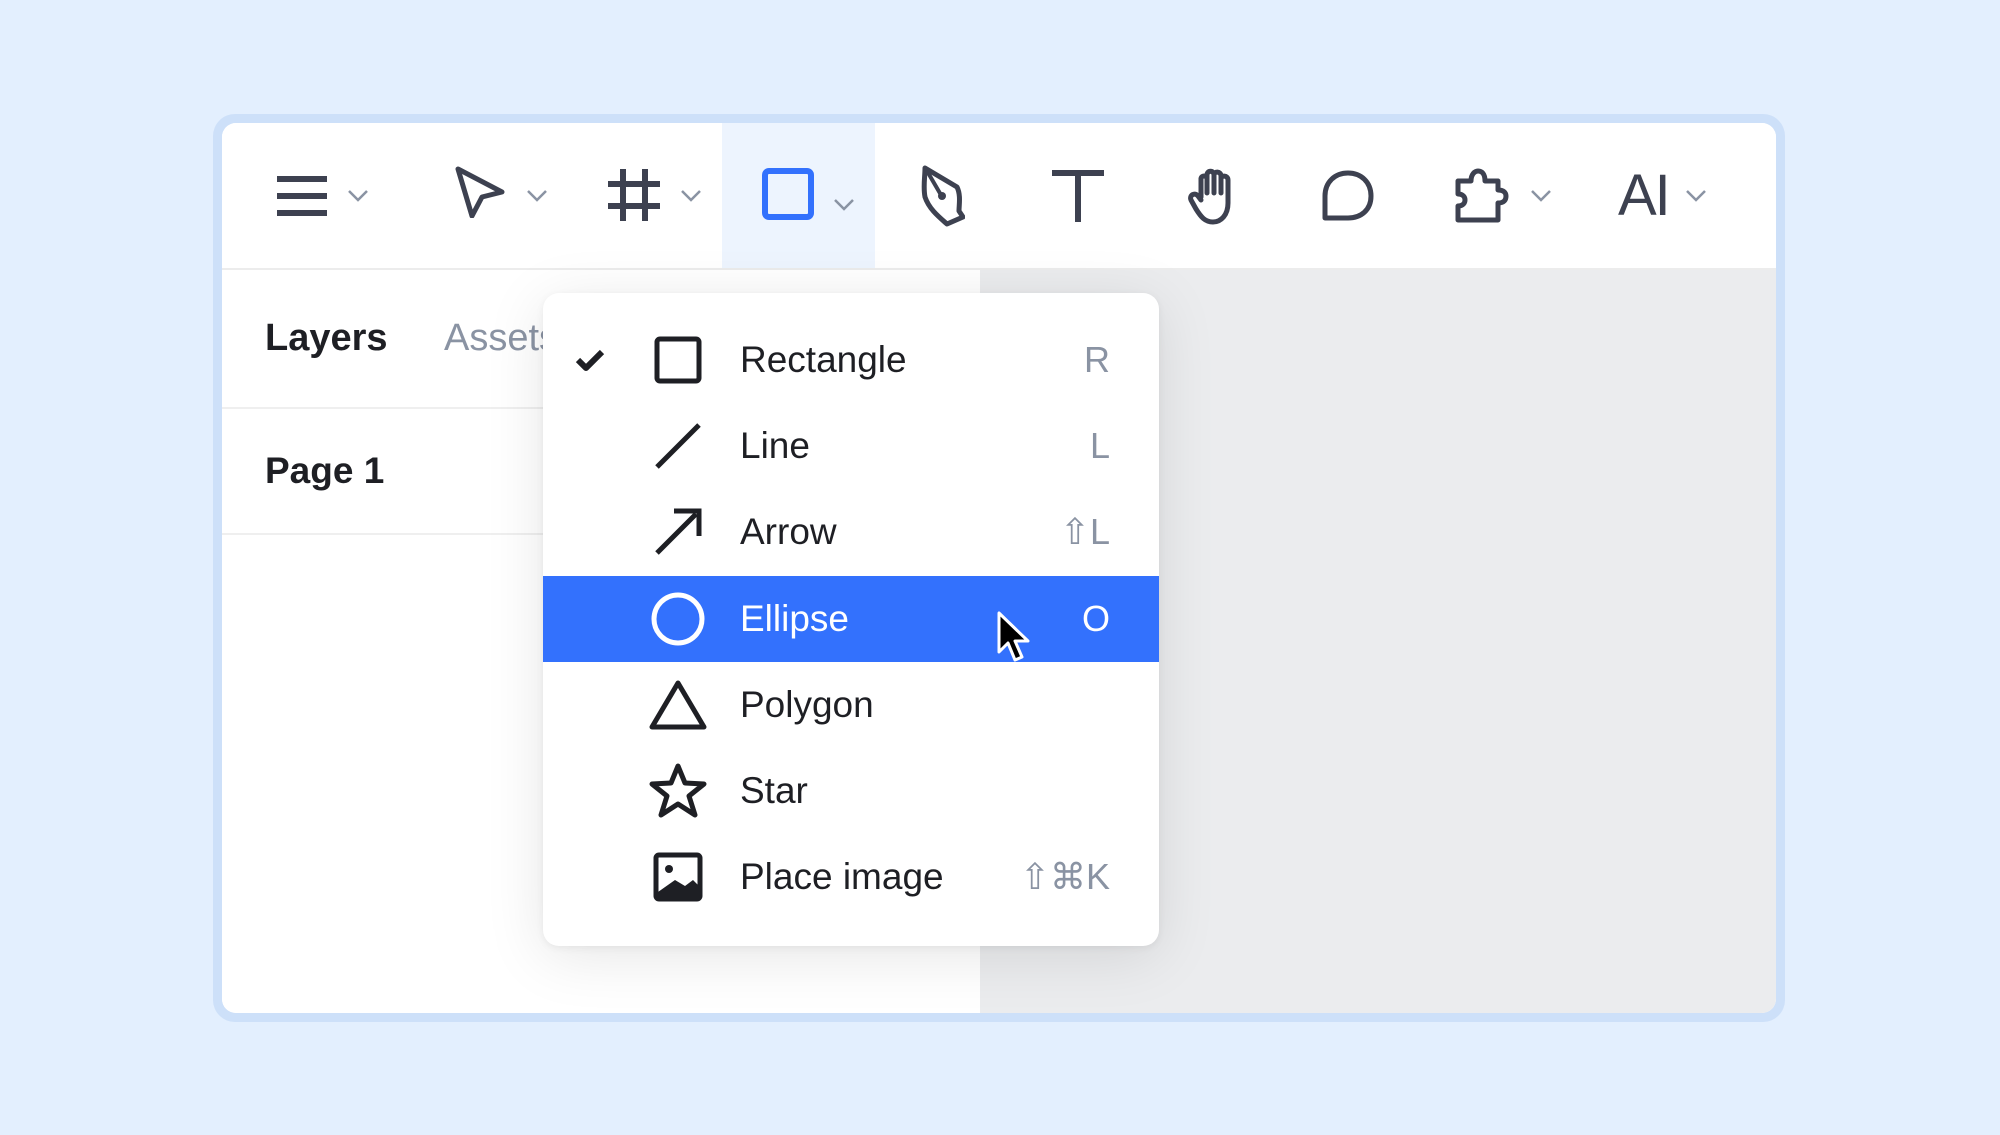 Image resolution: width=2000 pixels, height=1135 pixels. Describe the element at coordinates (1095, 618) in the screenshot. I see `shortcut-label: O` at that location.